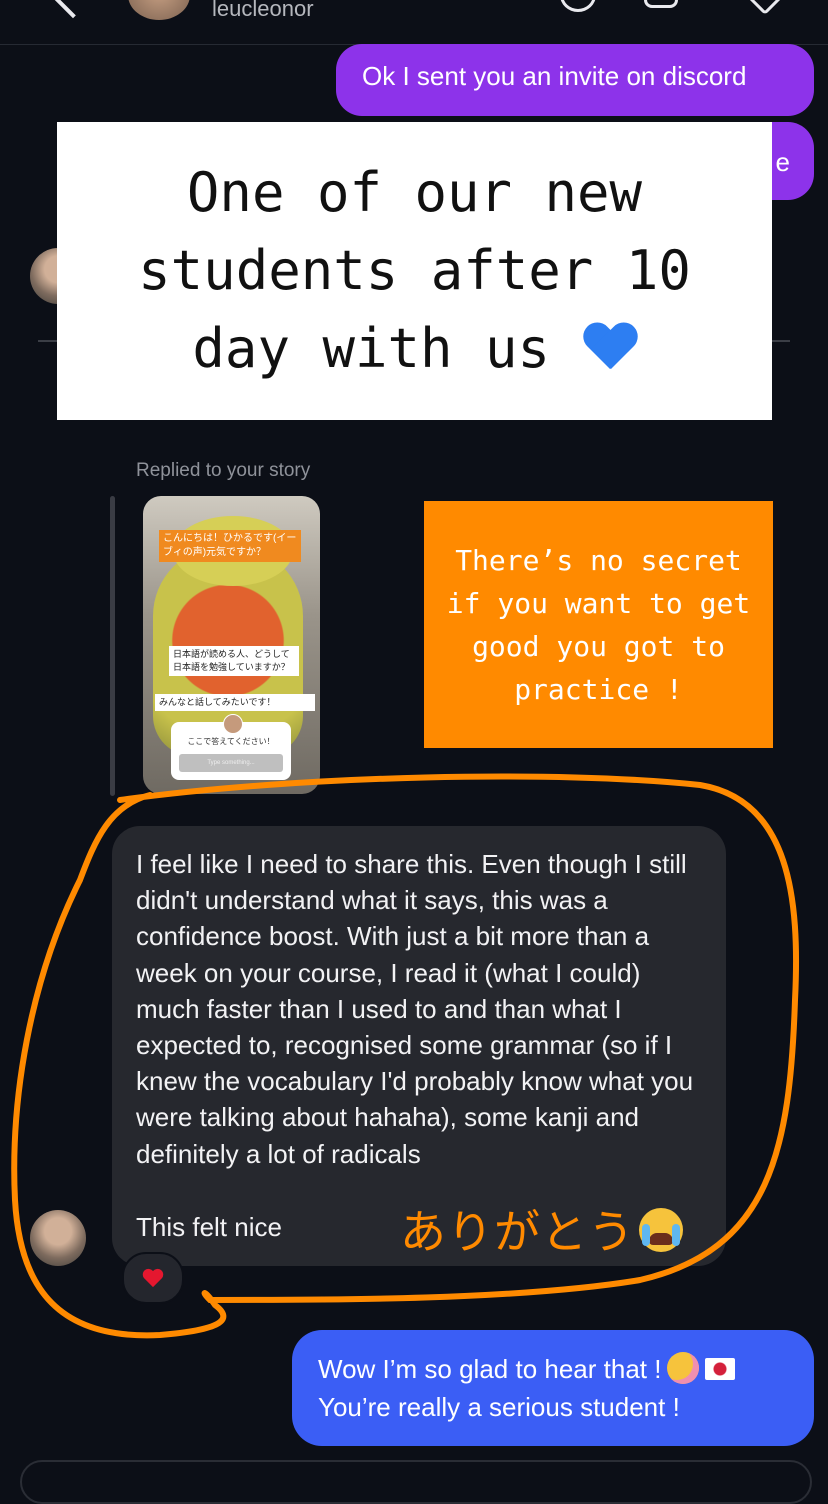 The height and width of the screenshot is (1504, 828). What do you see at coordinates (610, 346) in the screenshot?
I see `blue-heart-emoji` at bounding box center [610, 346].